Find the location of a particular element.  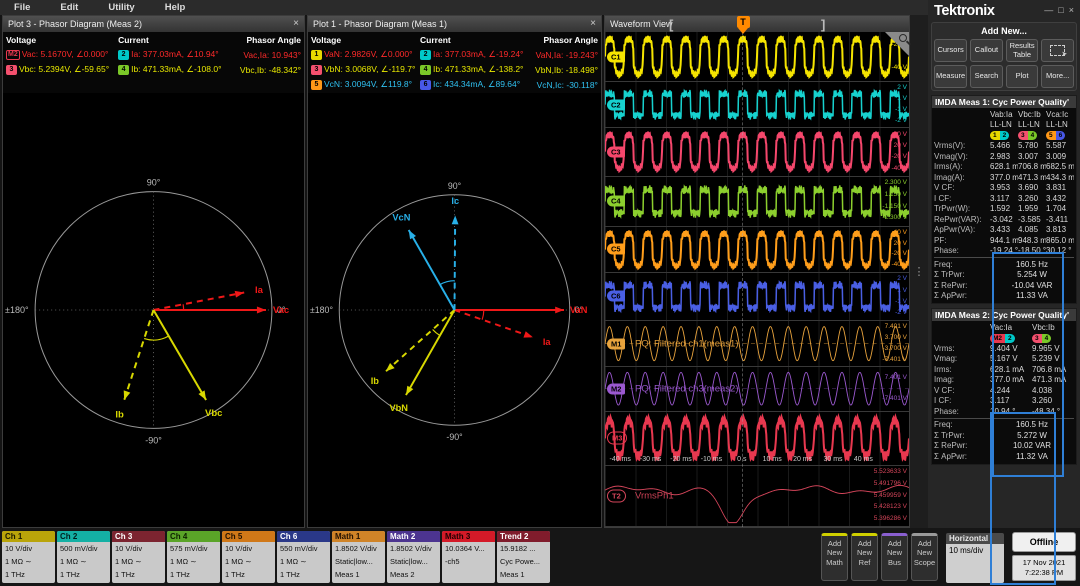

badge-trend2: Trend 2 15.9182 ... Cyc Powe... Meas 1 is located at coordinates (523, 557).